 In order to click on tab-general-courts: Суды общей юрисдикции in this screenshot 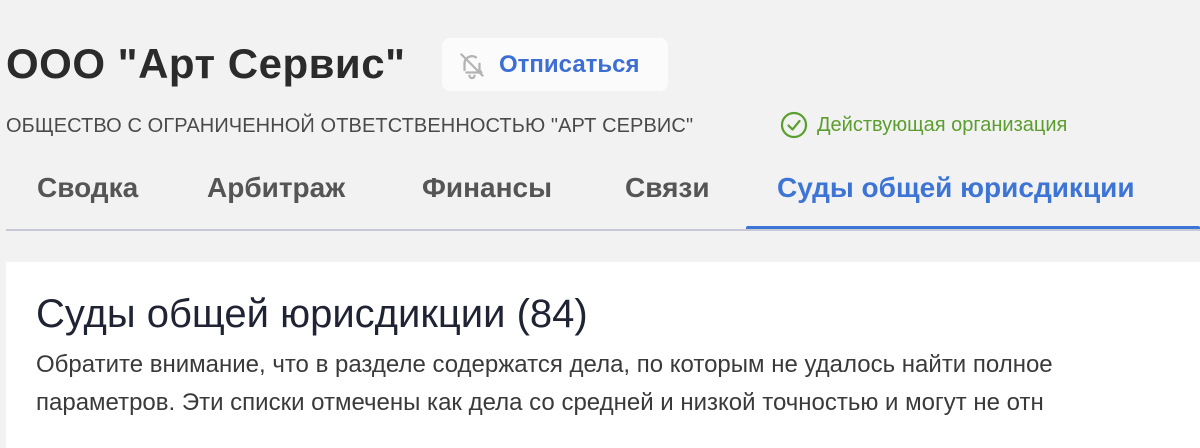, I will do `click(956, 188)`.